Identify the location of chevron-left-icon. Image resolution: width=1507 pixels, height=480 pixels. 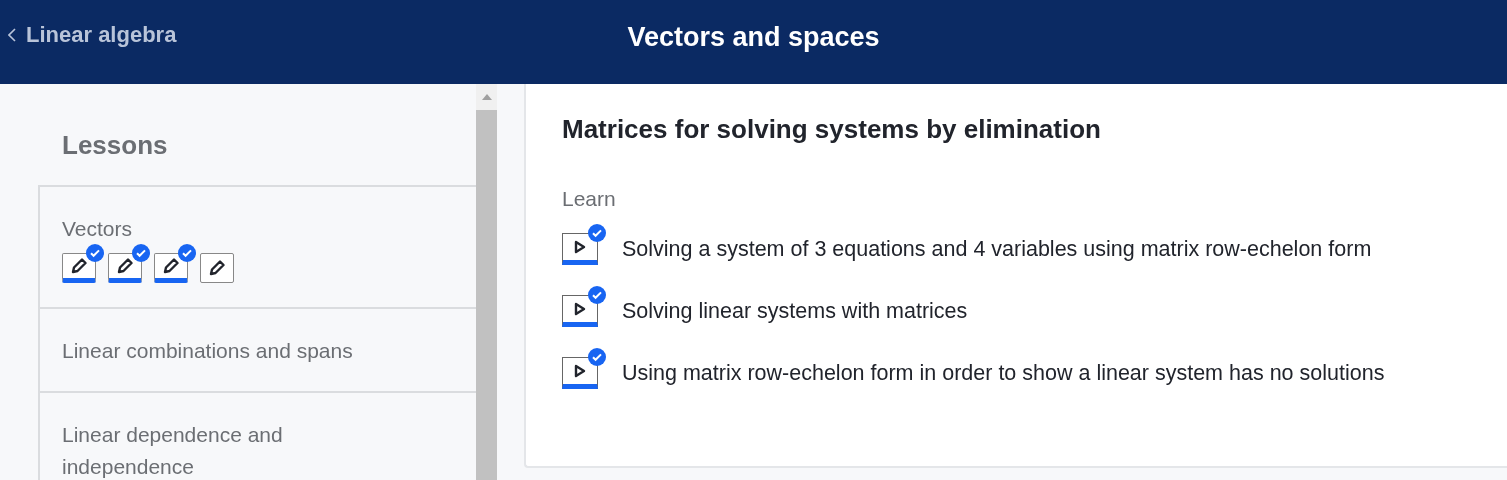
(12, 35).